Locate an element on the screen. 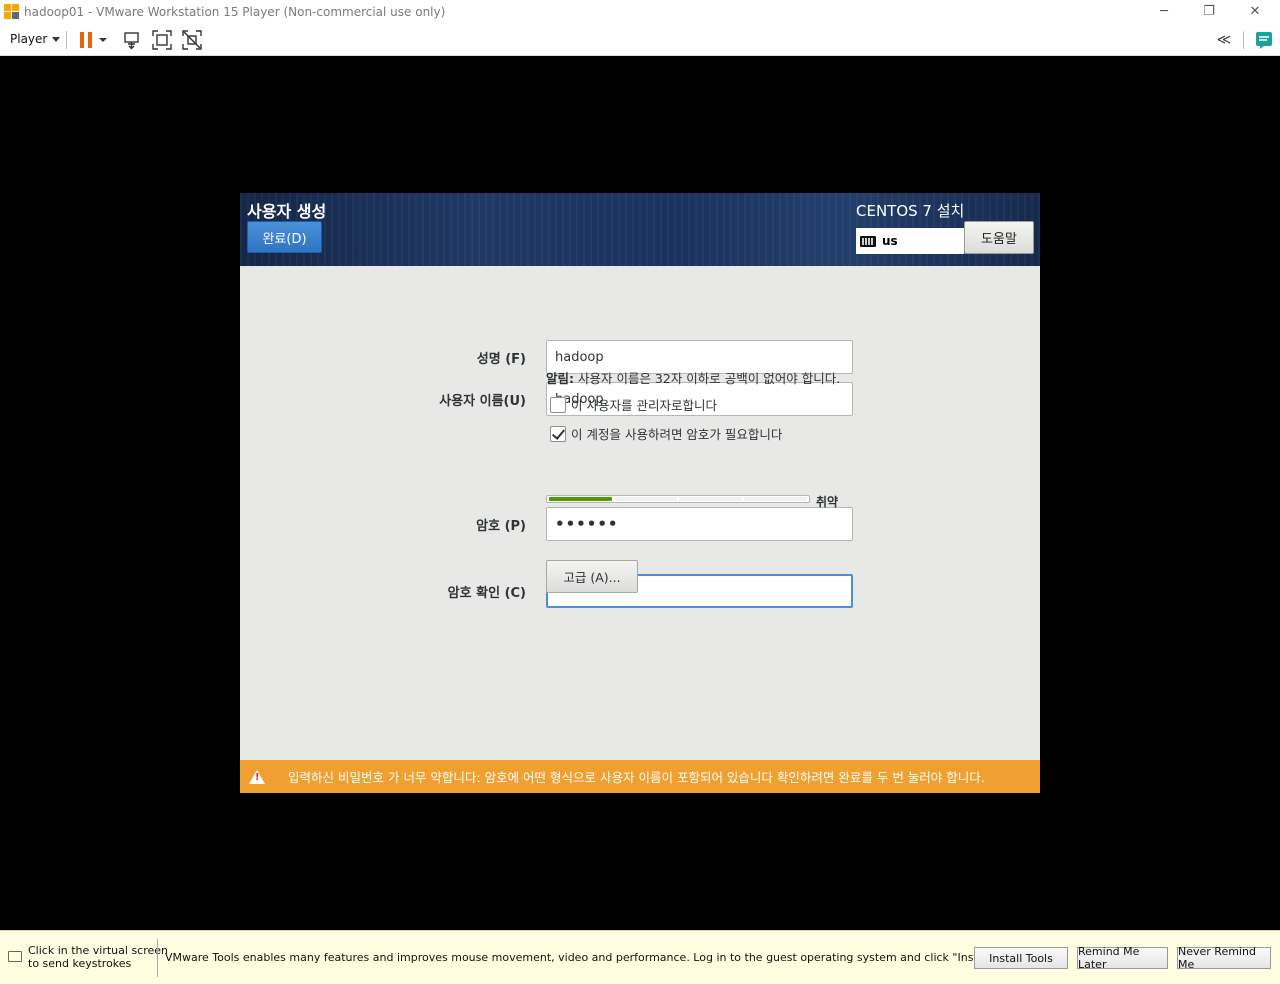 The height and width of the screenshot is (984, 1280). fullname-value: hadoop is located at coordinates (579, 357).